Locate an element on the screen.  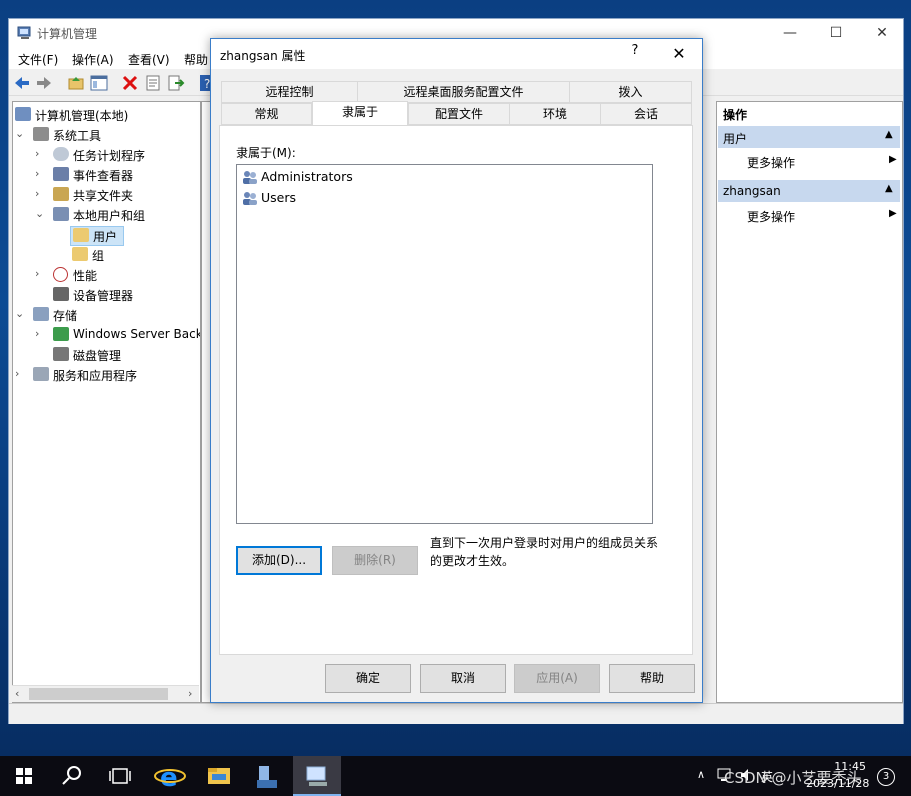
tab-remote-control: 远程控制 is located at coordinates (289, 92).